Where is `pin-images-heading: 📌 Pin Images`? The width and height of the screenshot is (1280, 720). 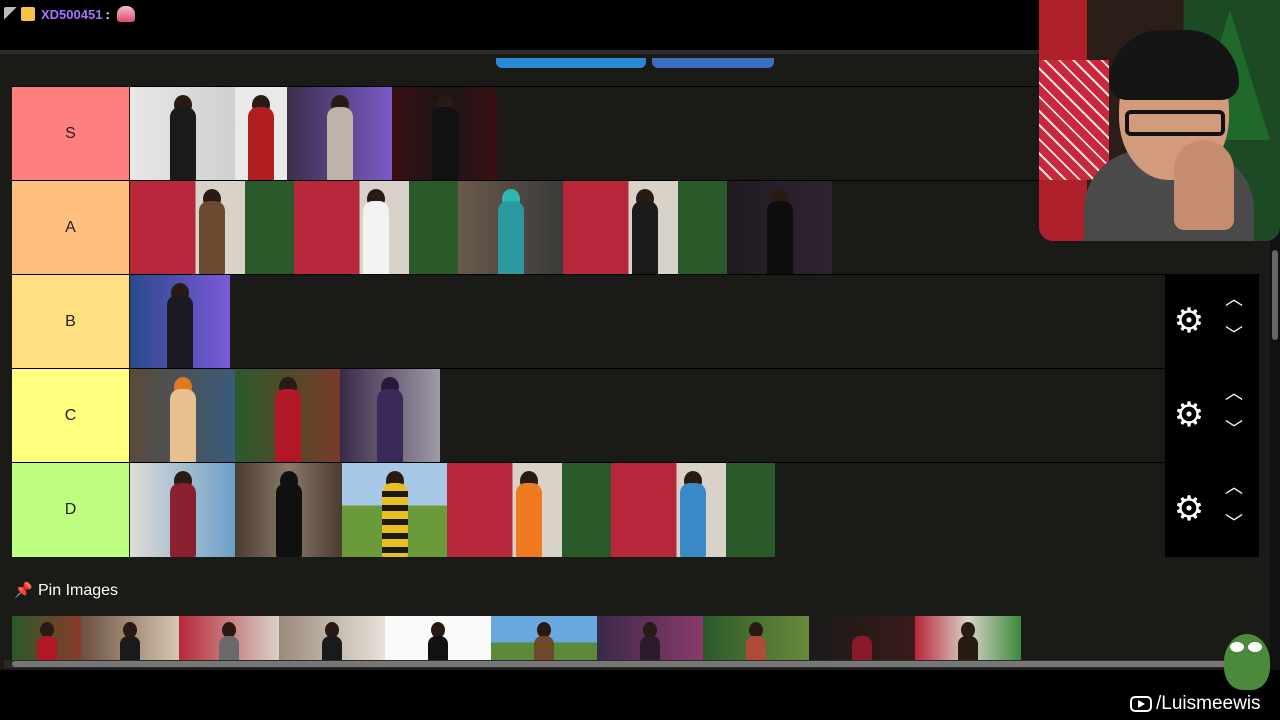 pin-images-heading: 📌 Pin Images is located at coordinates (66, 591).